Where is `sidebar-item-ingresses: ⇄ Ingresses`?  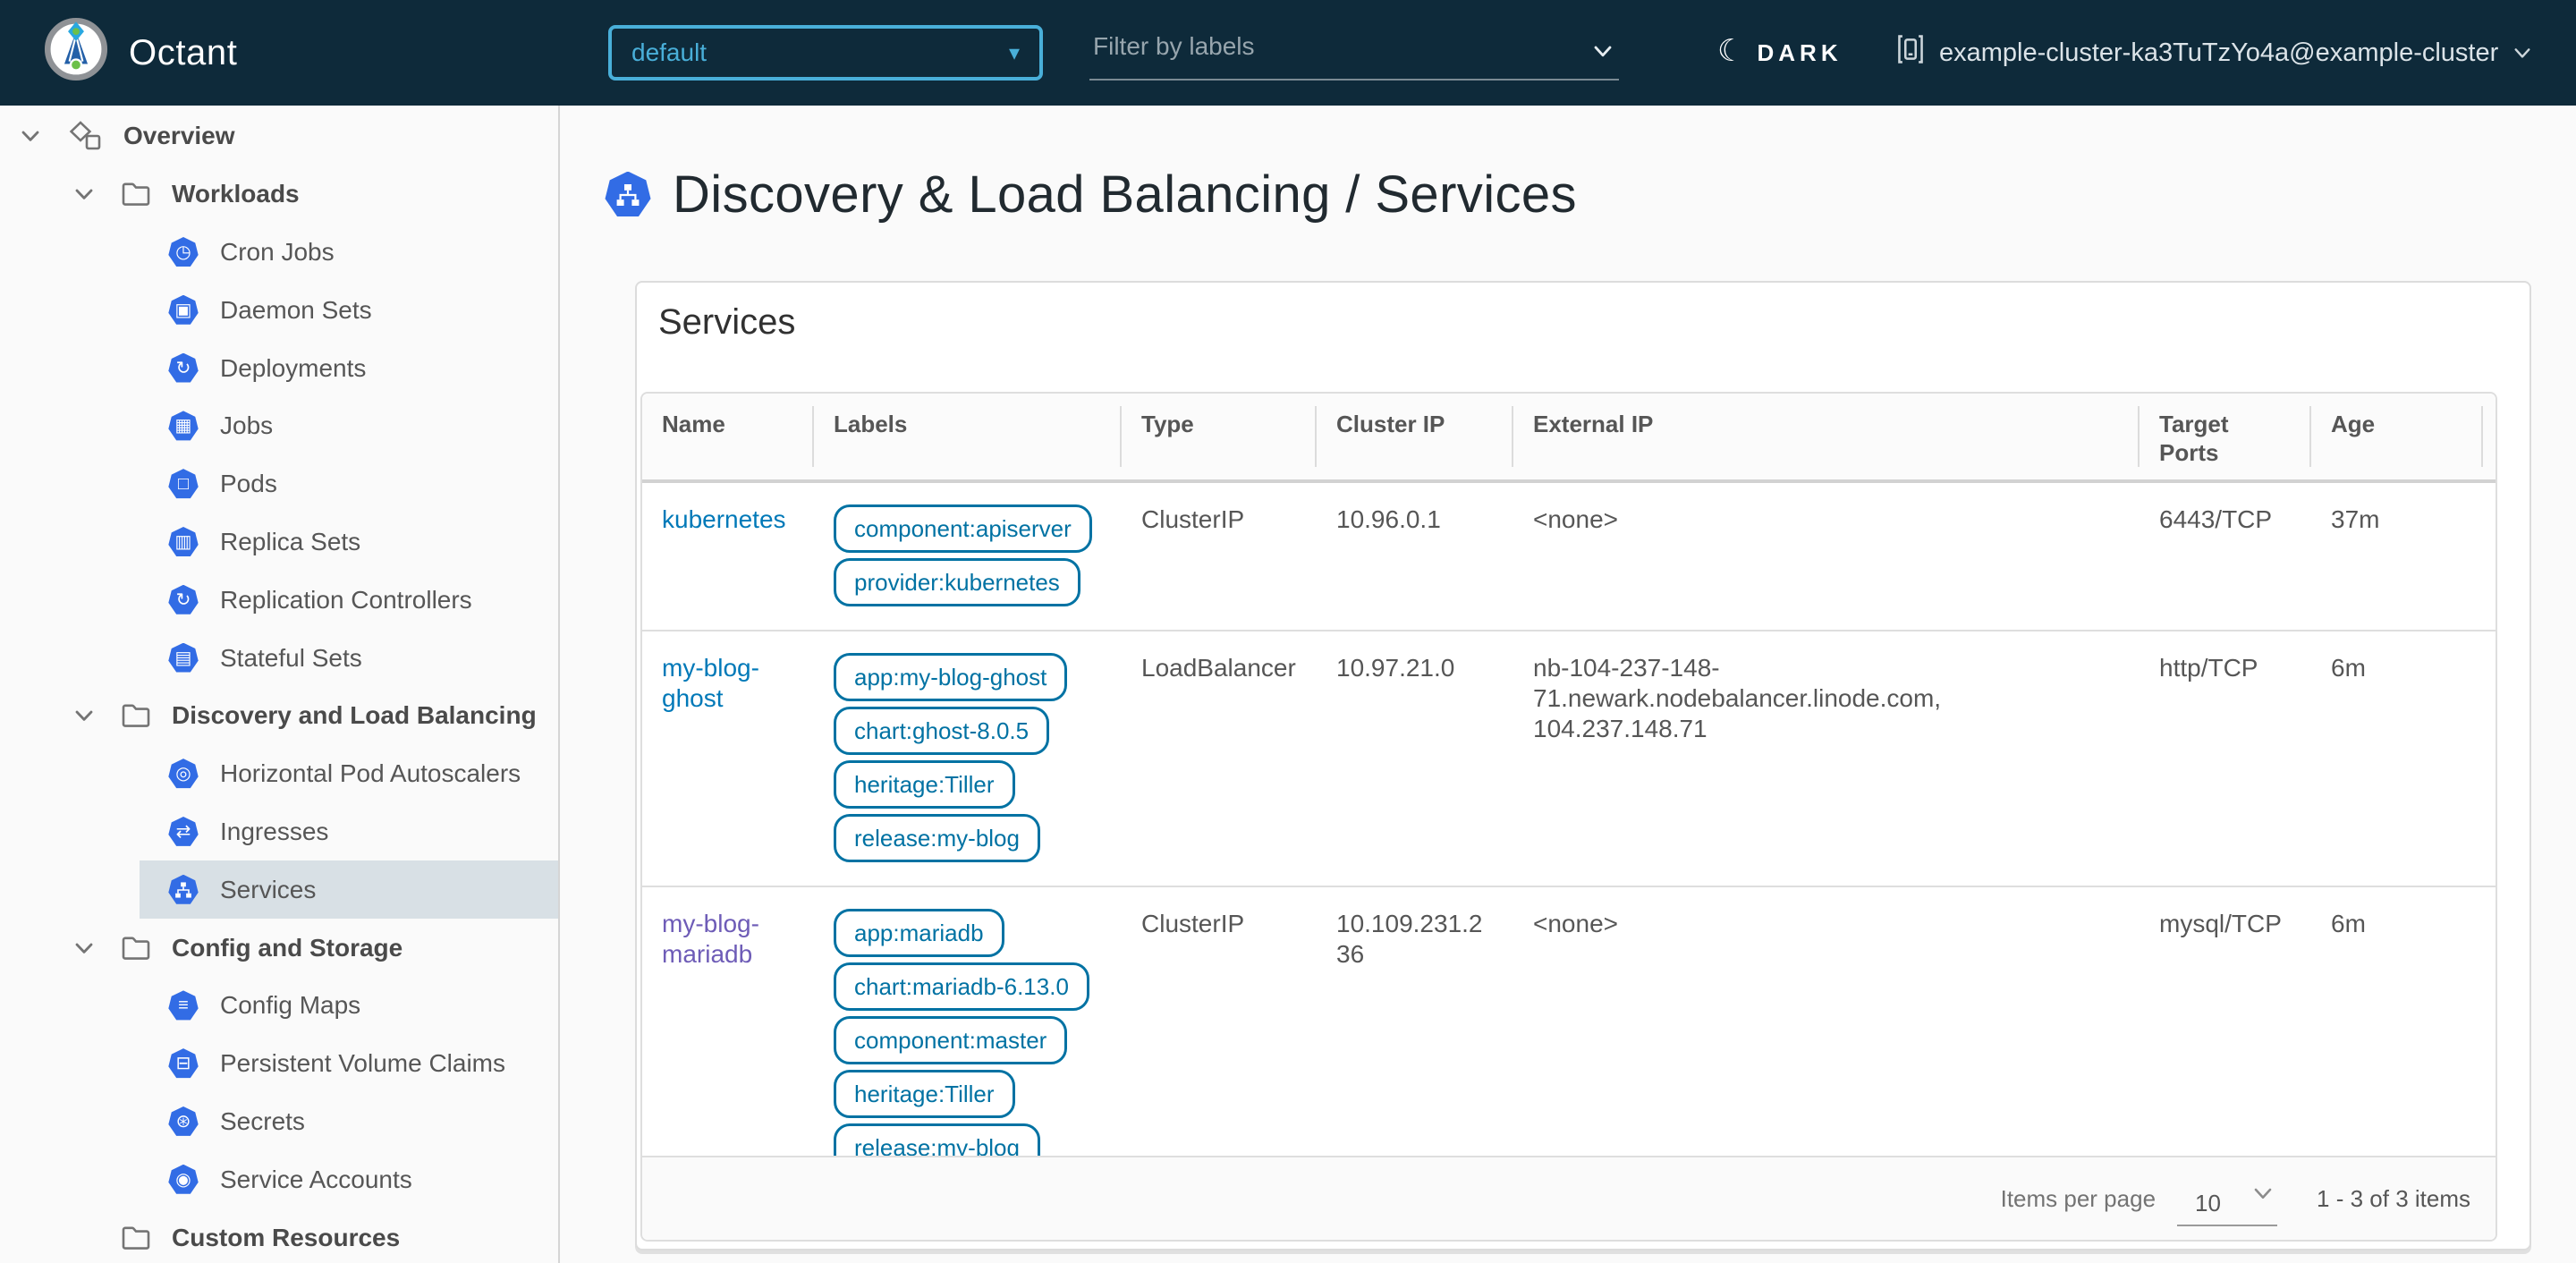
sidebar-item-ingresses: ⇄ Ingresses is located at coordinates (279, 832).